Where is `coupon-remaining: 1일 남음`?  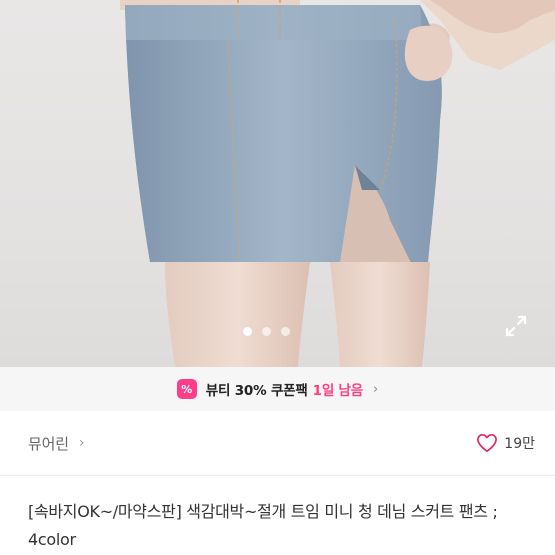 coupon-remaining: 1일 남음 is located at coordinates (338, 391).